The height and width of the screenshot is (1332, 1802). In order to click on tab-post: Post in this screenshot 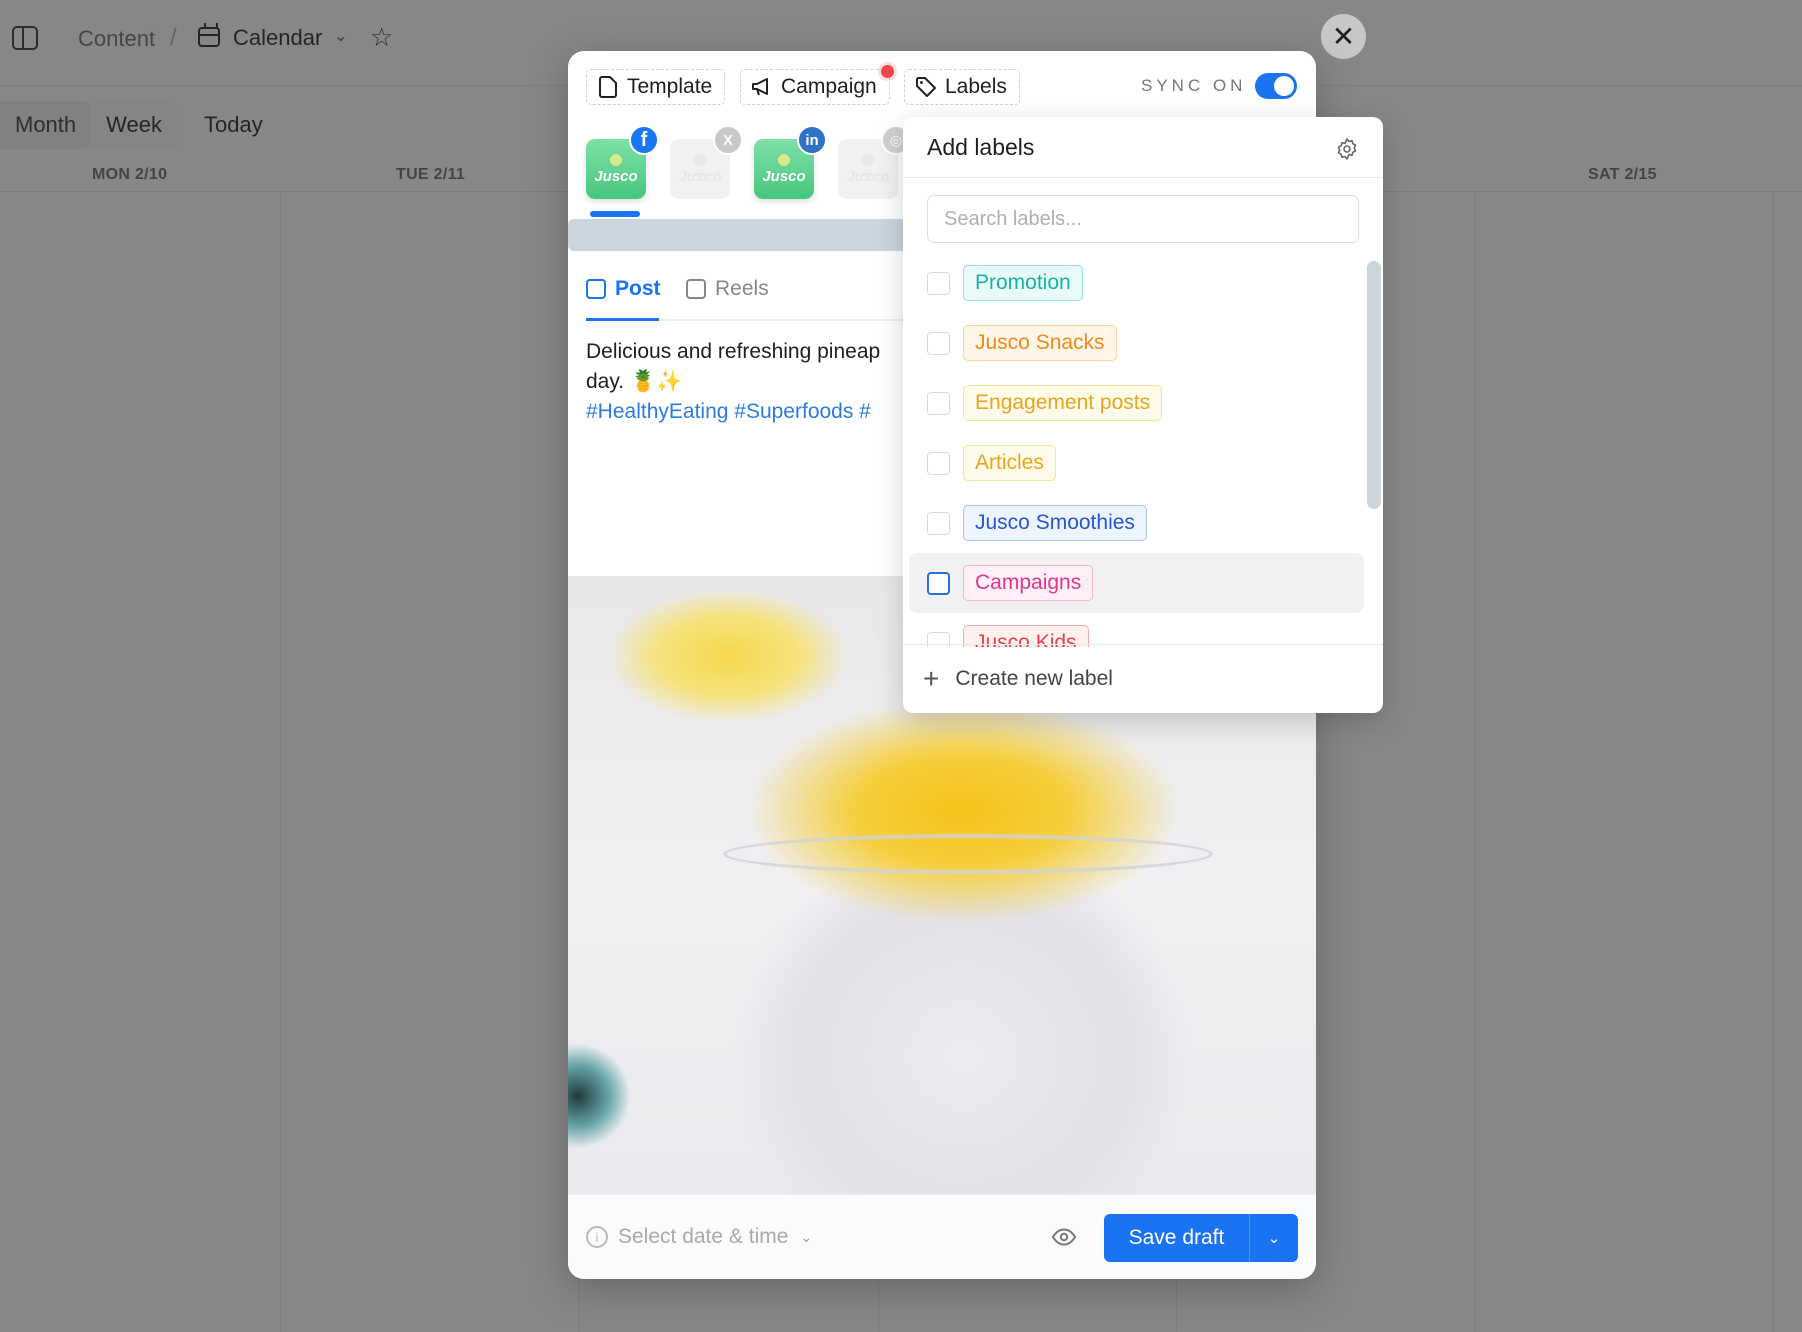, I will do `click(623, 289)`.